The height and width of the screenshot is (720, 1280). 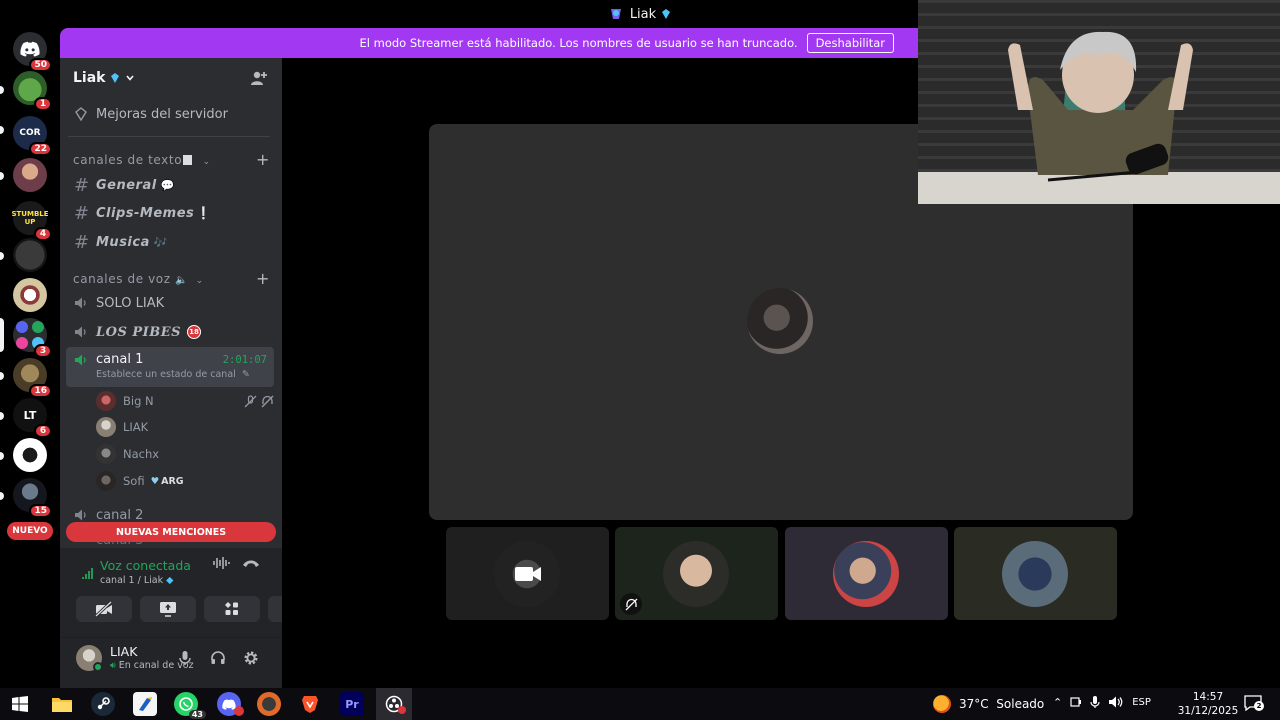 What do you see at coordinates (145, 565) in the screenshot?
I see `voice-status: Voz conectada` at bounding box center [145, 565].